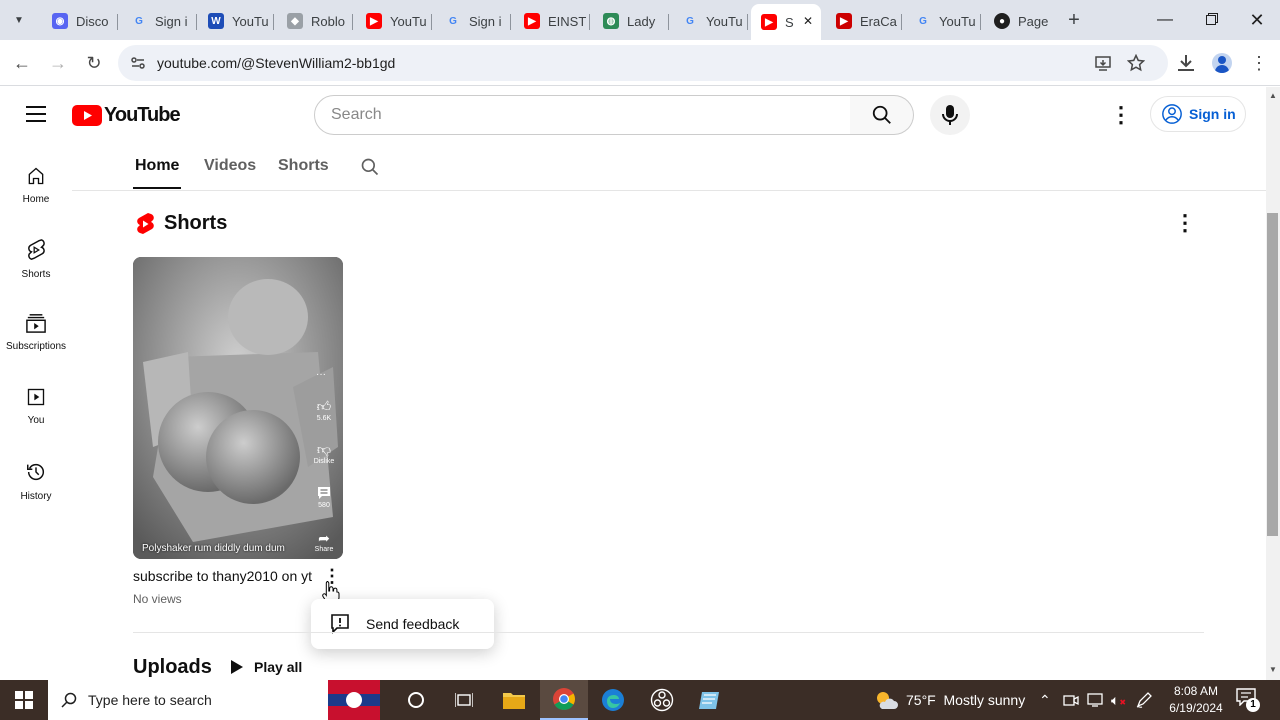 This screenshot has width=1280, height=720. Describe the element at coordinates (36, 332) in the screenshot. I see `sidebar-item-subscriptions: Subscriptions` at that location.